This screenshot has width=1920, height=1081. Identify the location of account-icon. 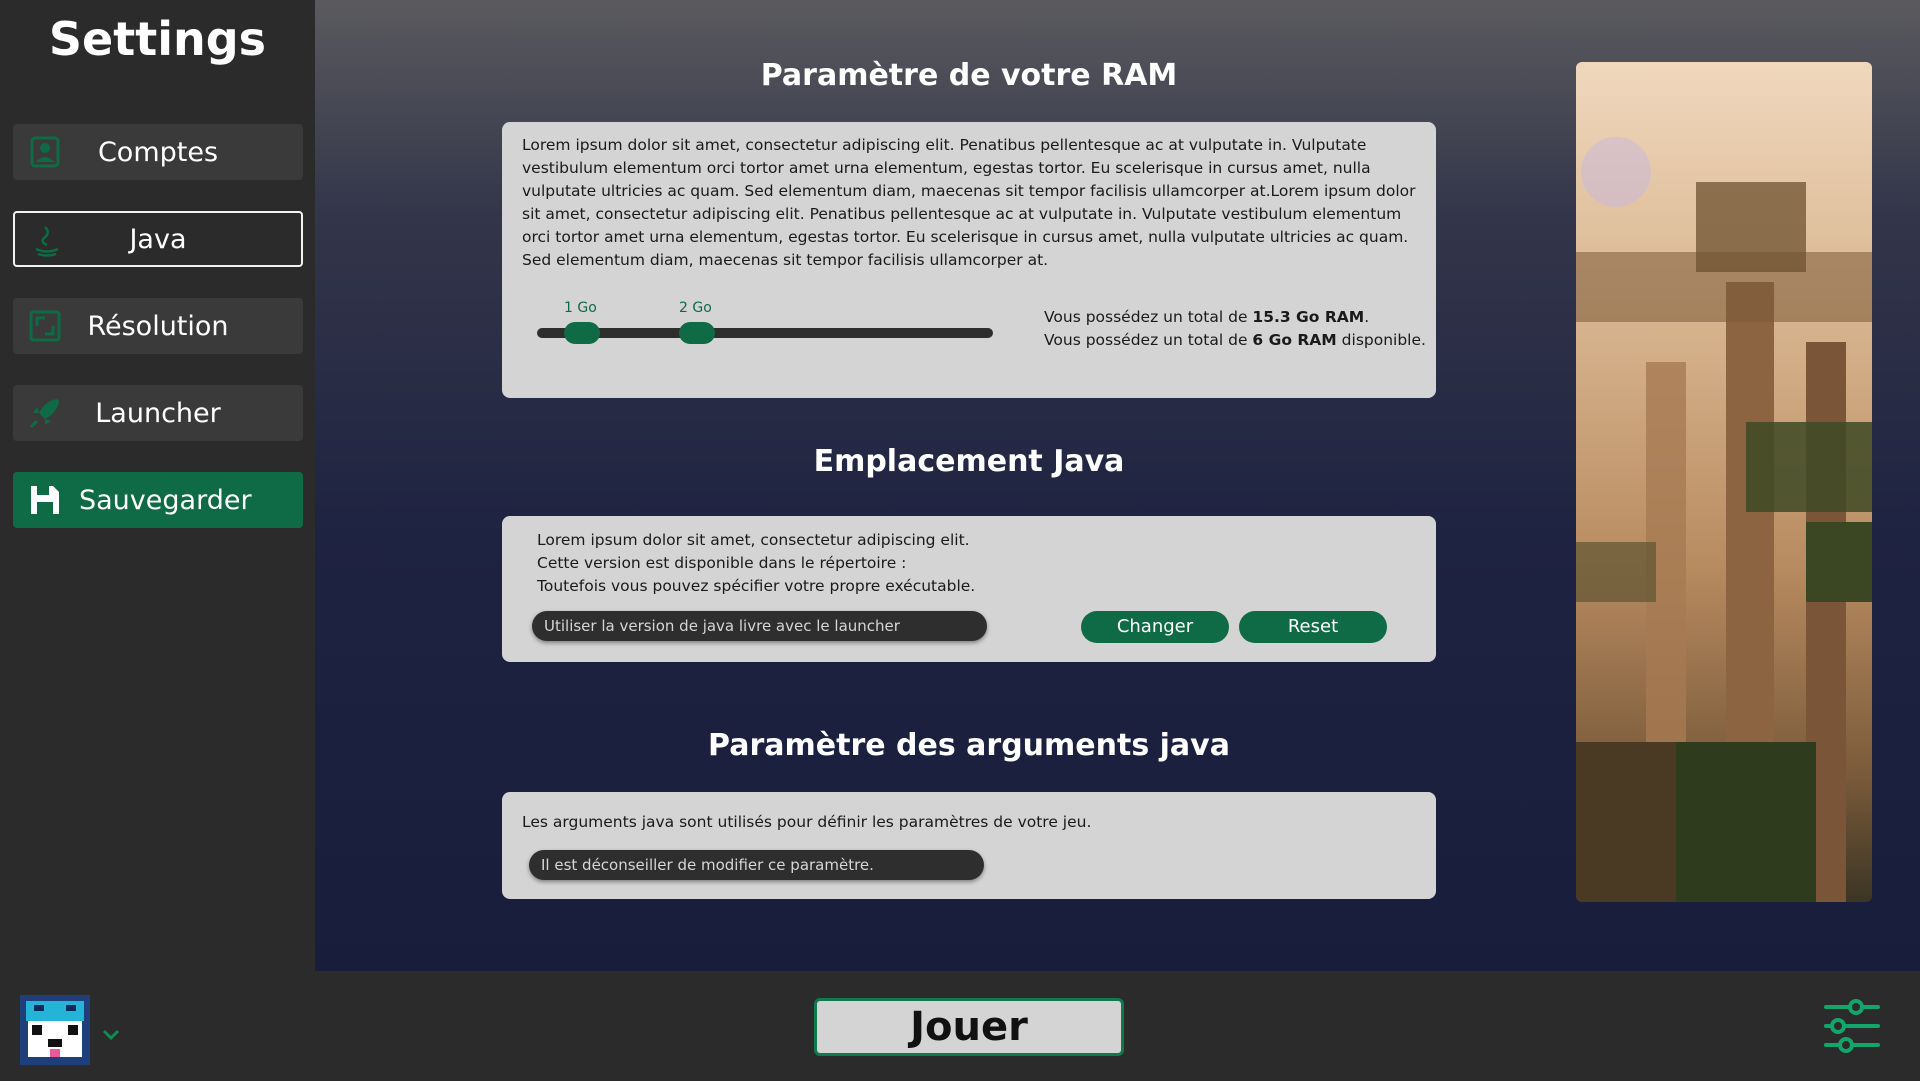
(45, 152).